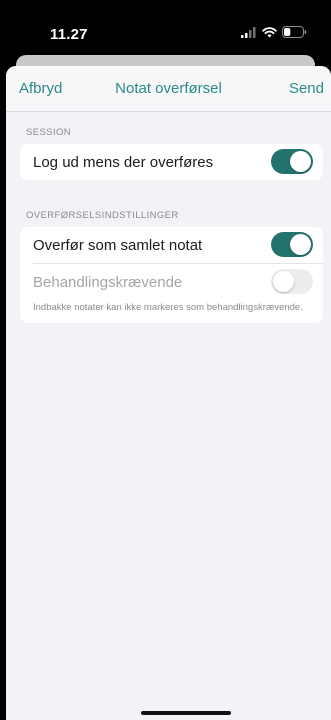 This screenshot has width=331, height=720. Describe the element at coordinates (49, 132) in the screenshot. I see `section-header-session: SESSION` at that location.